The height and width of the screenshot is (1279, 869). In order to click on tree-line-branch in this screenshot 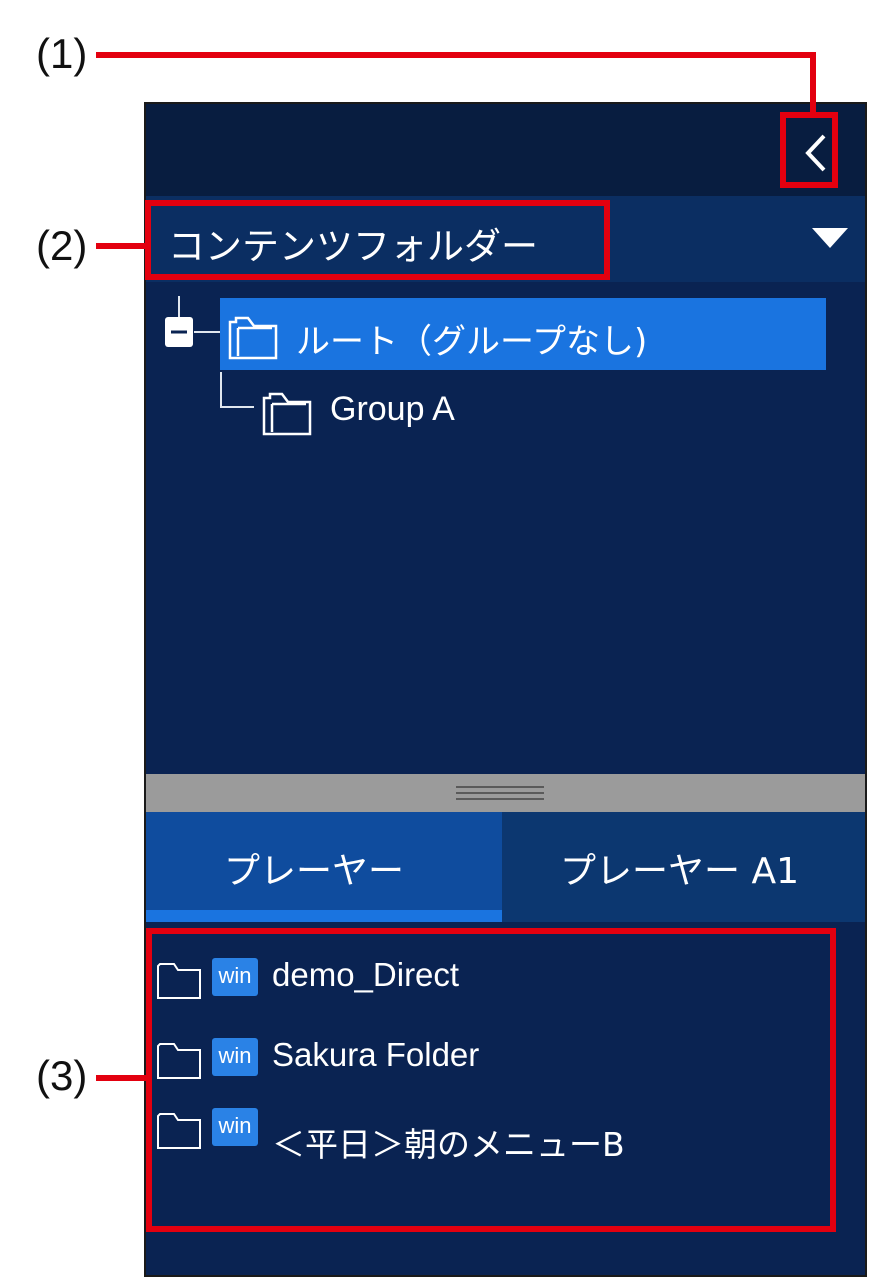, I will do `click(208, 332)`.